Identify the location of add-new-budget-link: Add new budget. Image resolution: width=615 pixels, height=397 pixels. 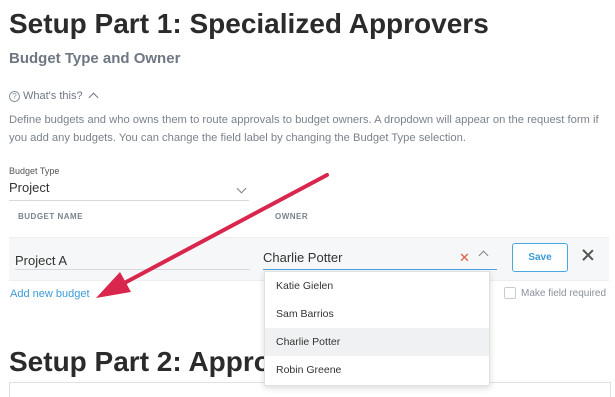
(50, 294).